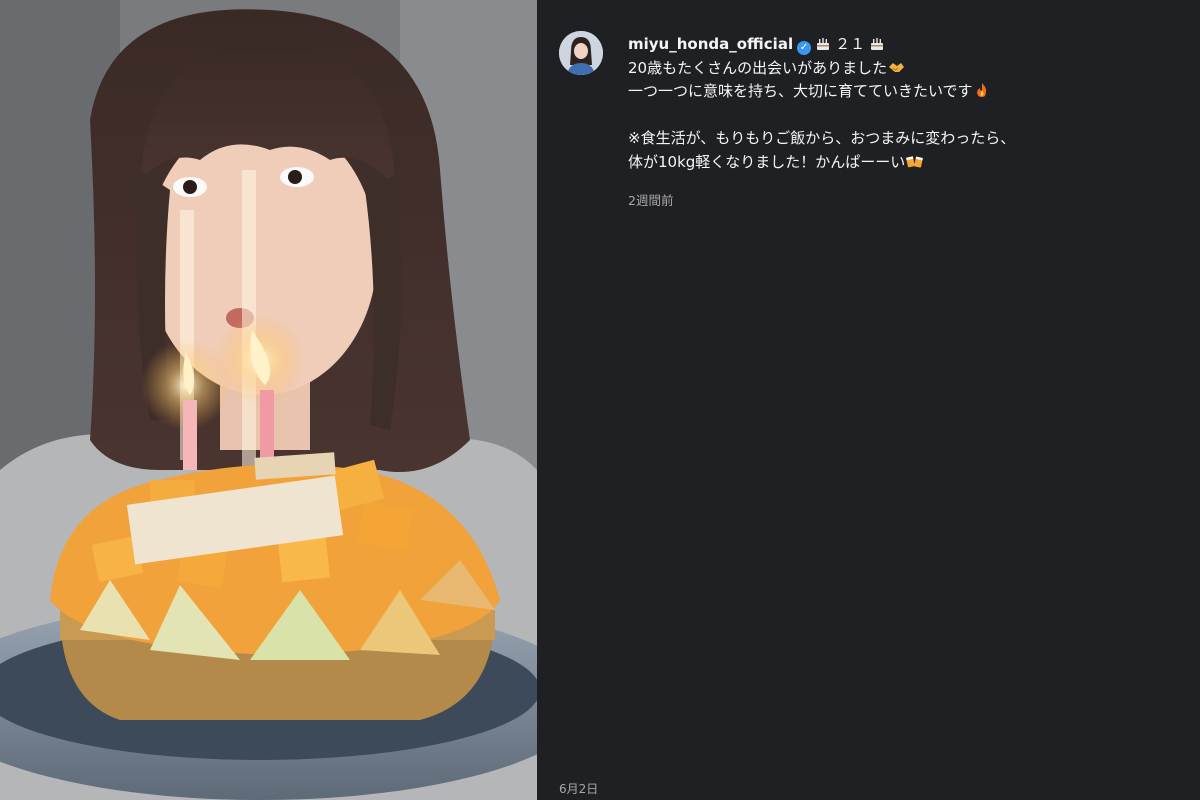 Image resolution: width=1200 pixels, height=800 pixels. I want to click on fire-icon, so click(981, 90).